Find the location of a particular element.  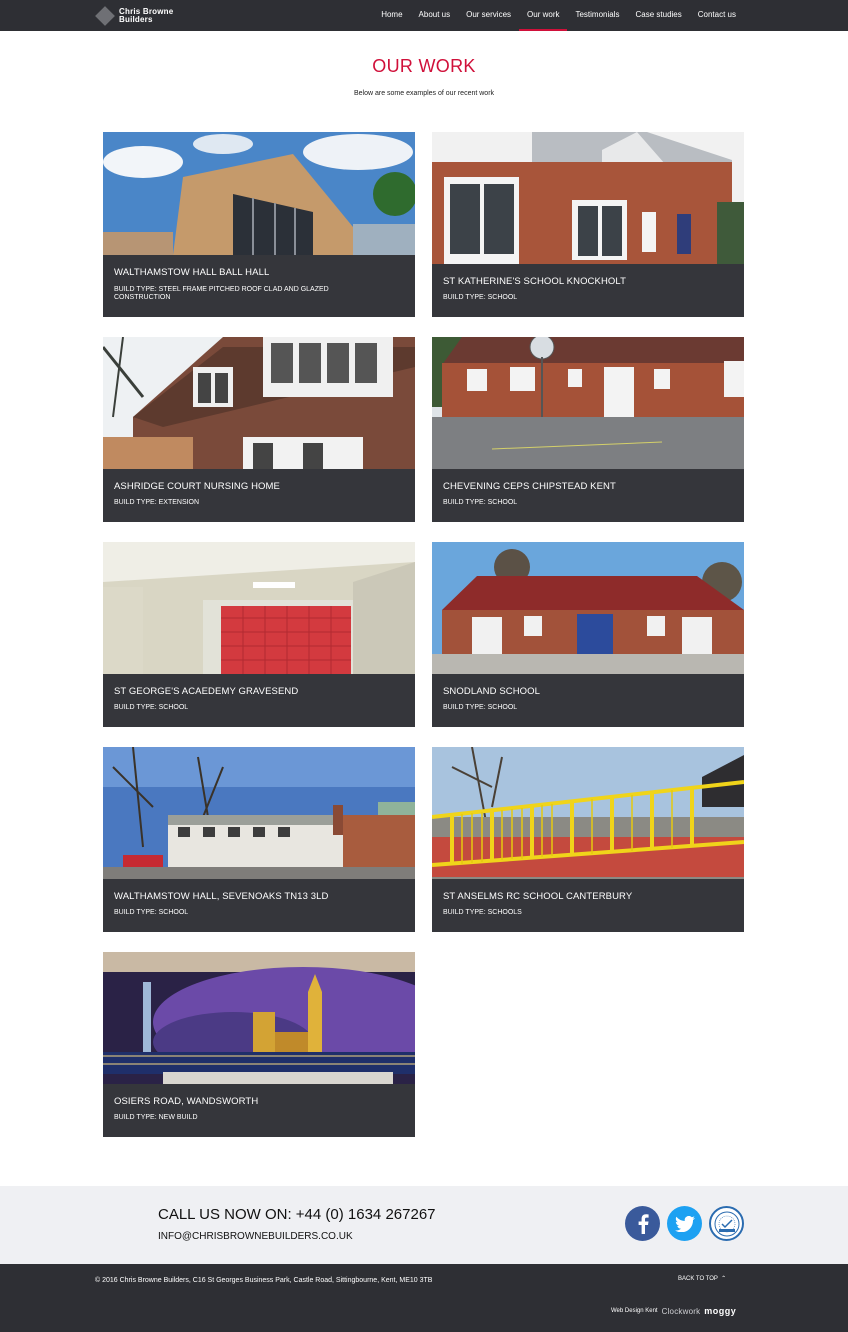

project-title: OSIERS ROAD, WANDSWORTH is located at coordinates (186, 1101).